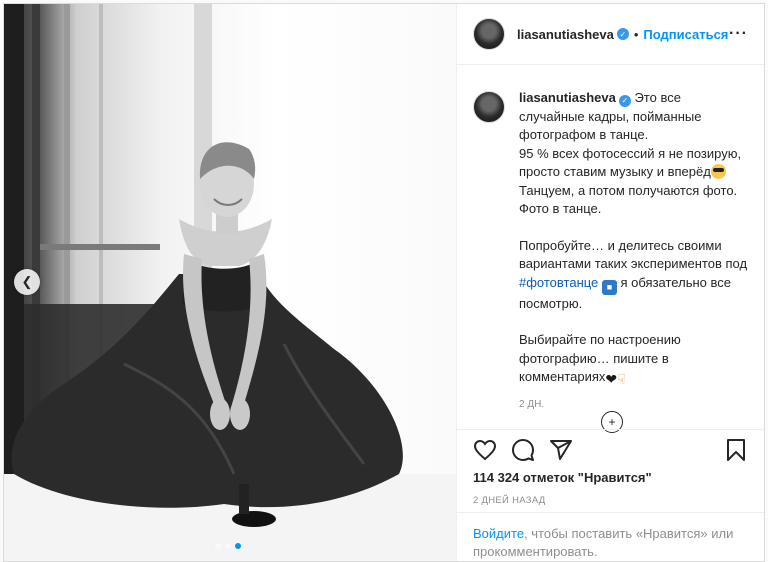 The image size is (768, 562). I want to click on carousel-indicator, so click(228, 546).